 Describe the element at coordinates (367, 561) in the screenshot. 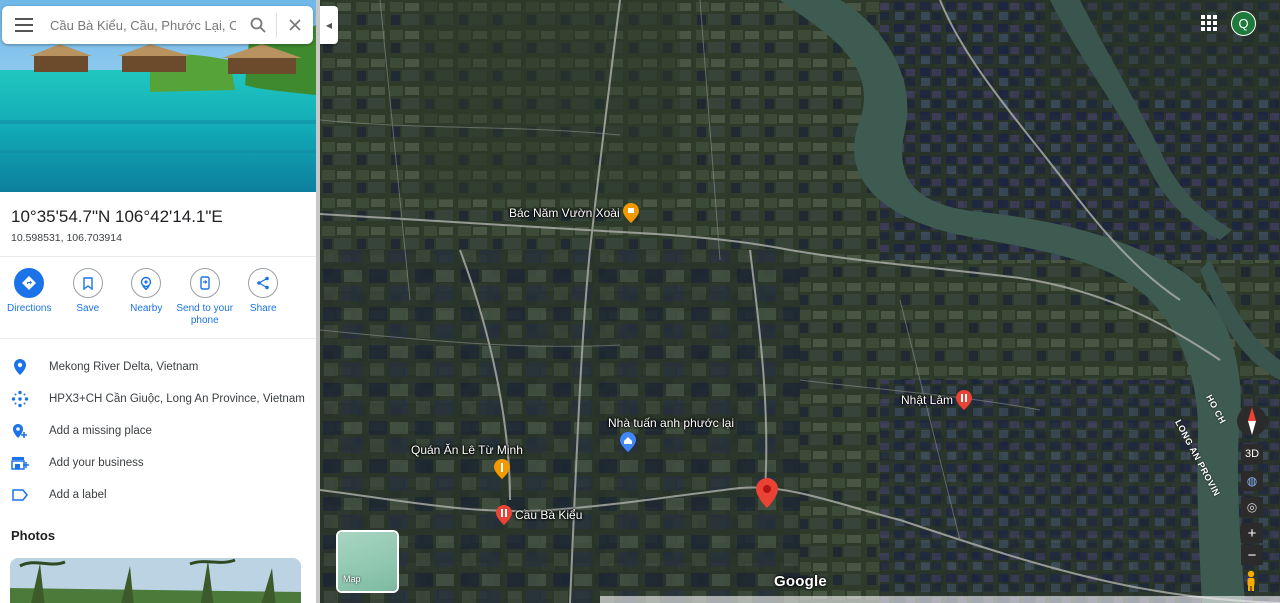

I see `map-layer-toggle: Map` at that location.